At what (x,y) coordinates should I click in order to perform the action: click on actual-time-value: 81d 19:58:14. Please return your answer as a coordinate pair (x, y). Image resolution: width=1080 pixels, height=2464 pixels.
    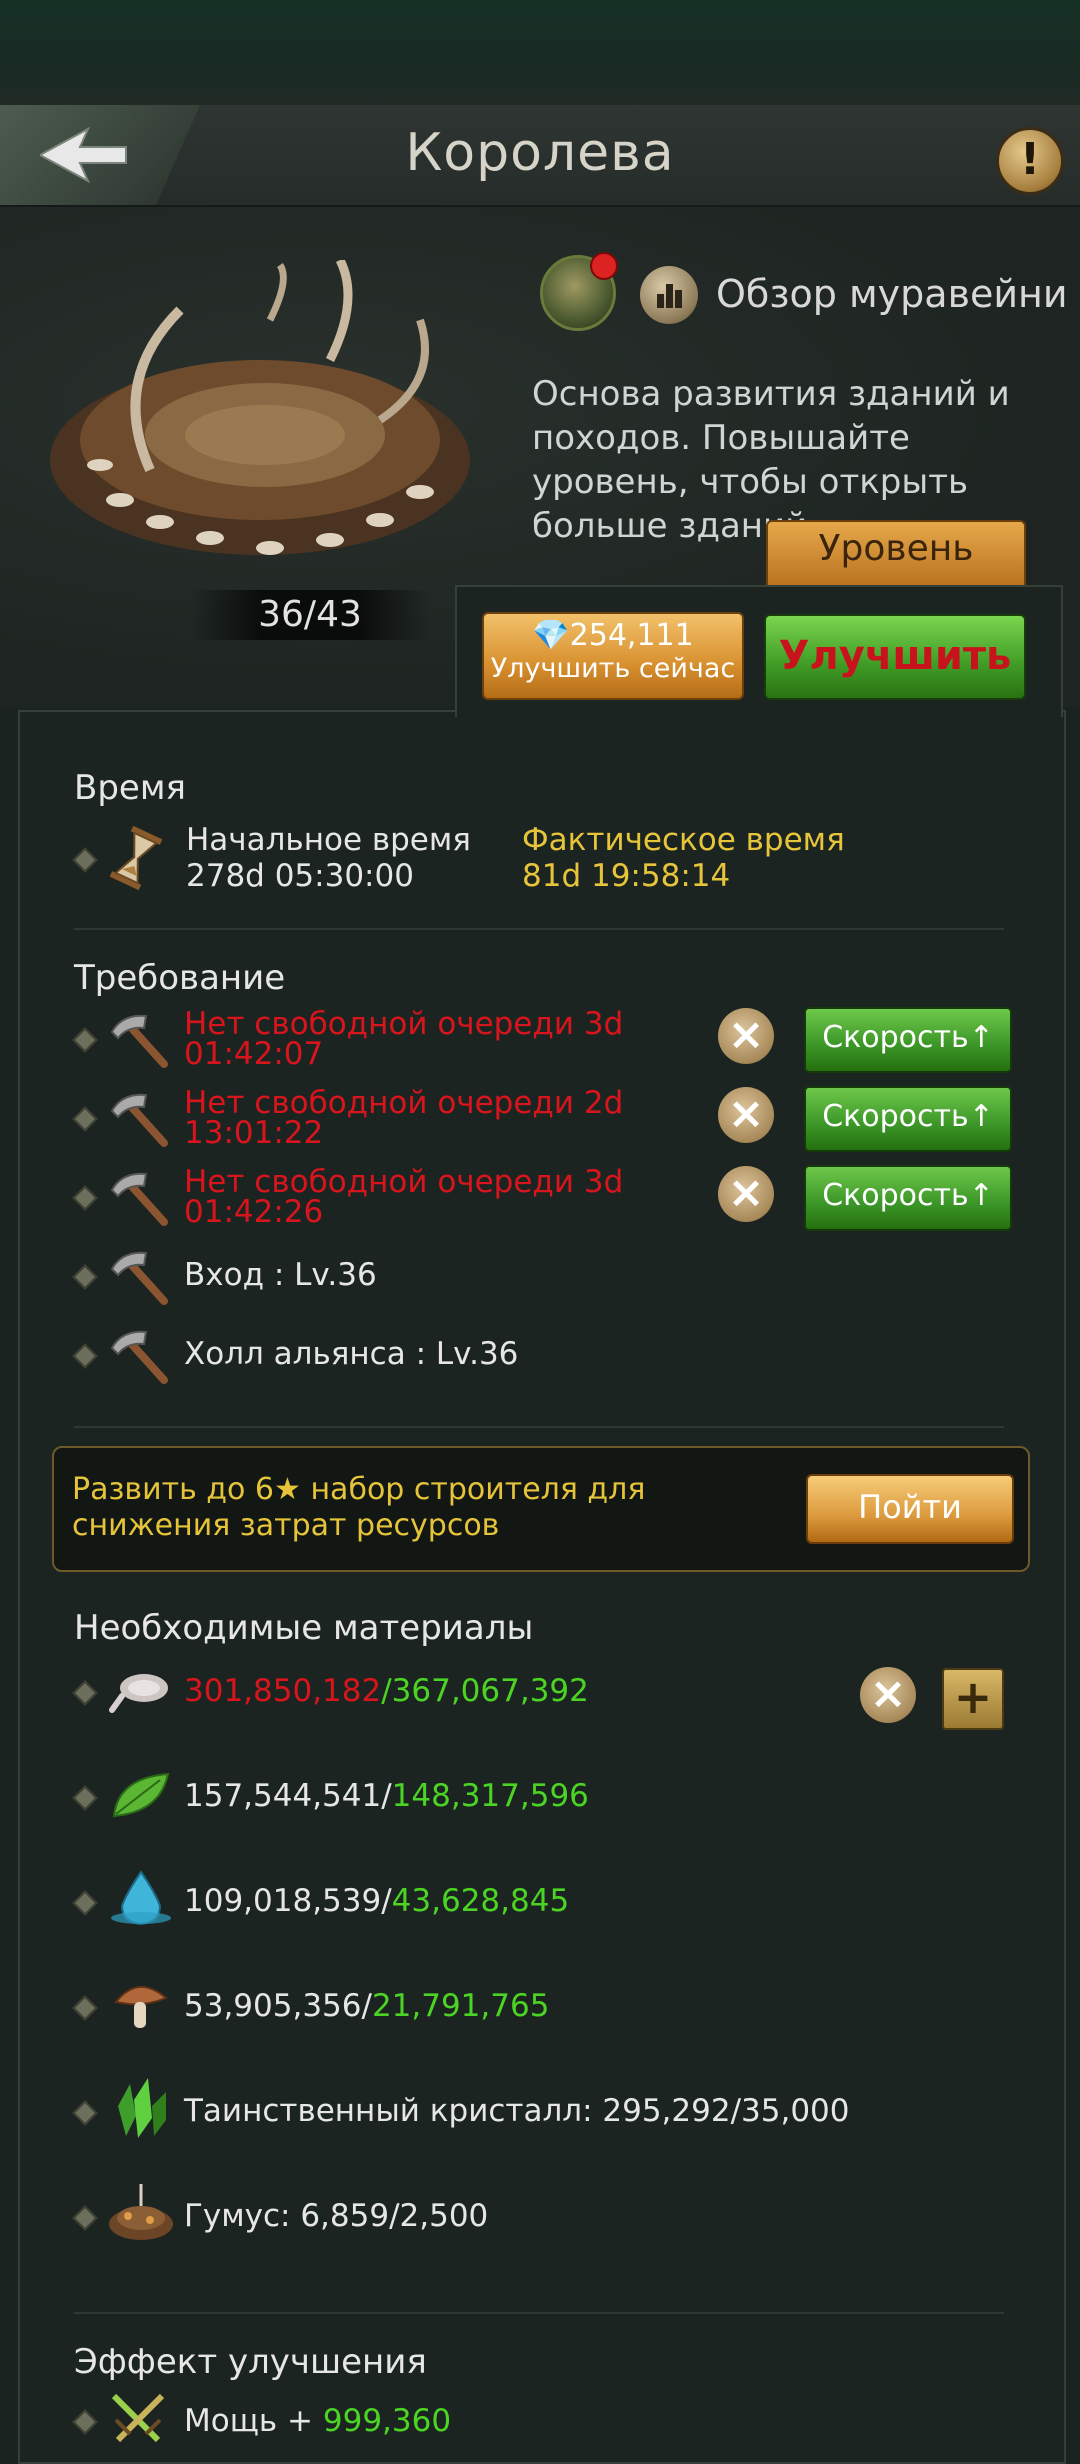
    Looking at the image, I should click on (626, 876).